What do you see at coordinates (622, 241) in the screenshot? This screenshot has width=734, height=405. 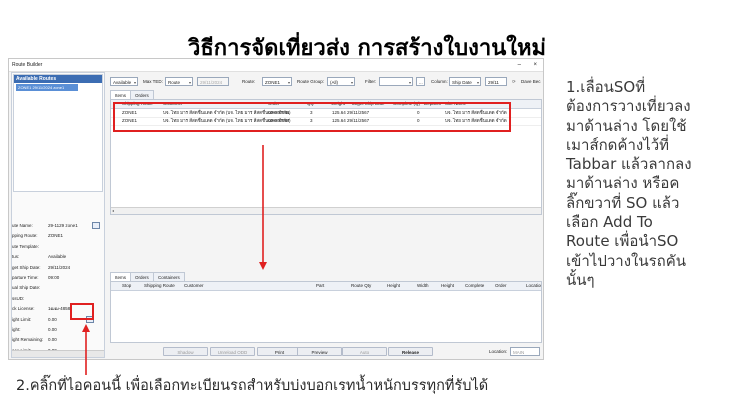 I see `instruction-line: Route เพื่อนำSO` at bounding box center [622, 241].